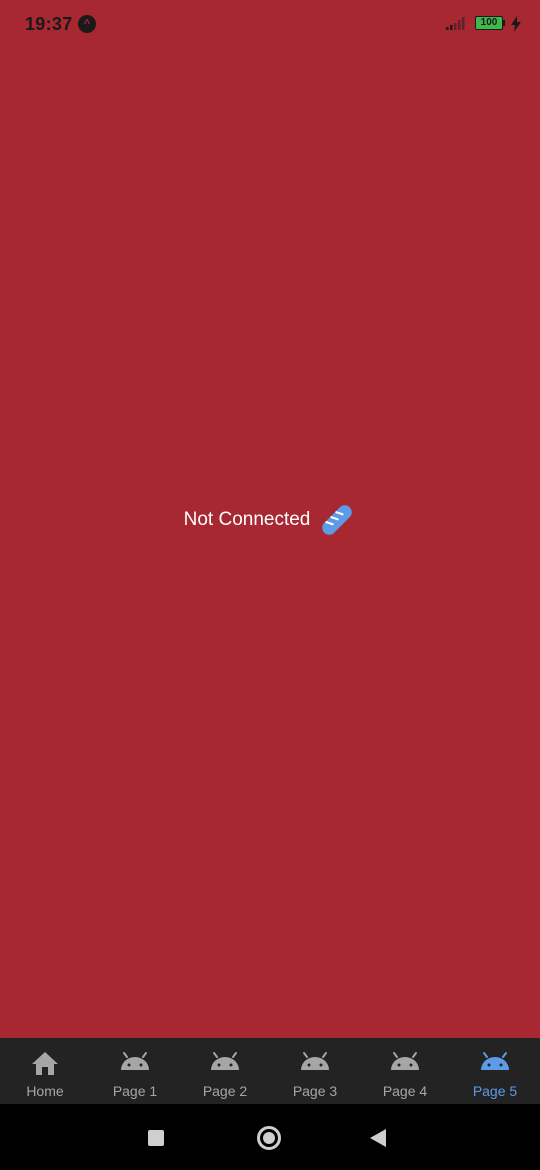 The image size is (540, 1170). I want to click on tab-page-3: Page 3, so click(315, 1071).